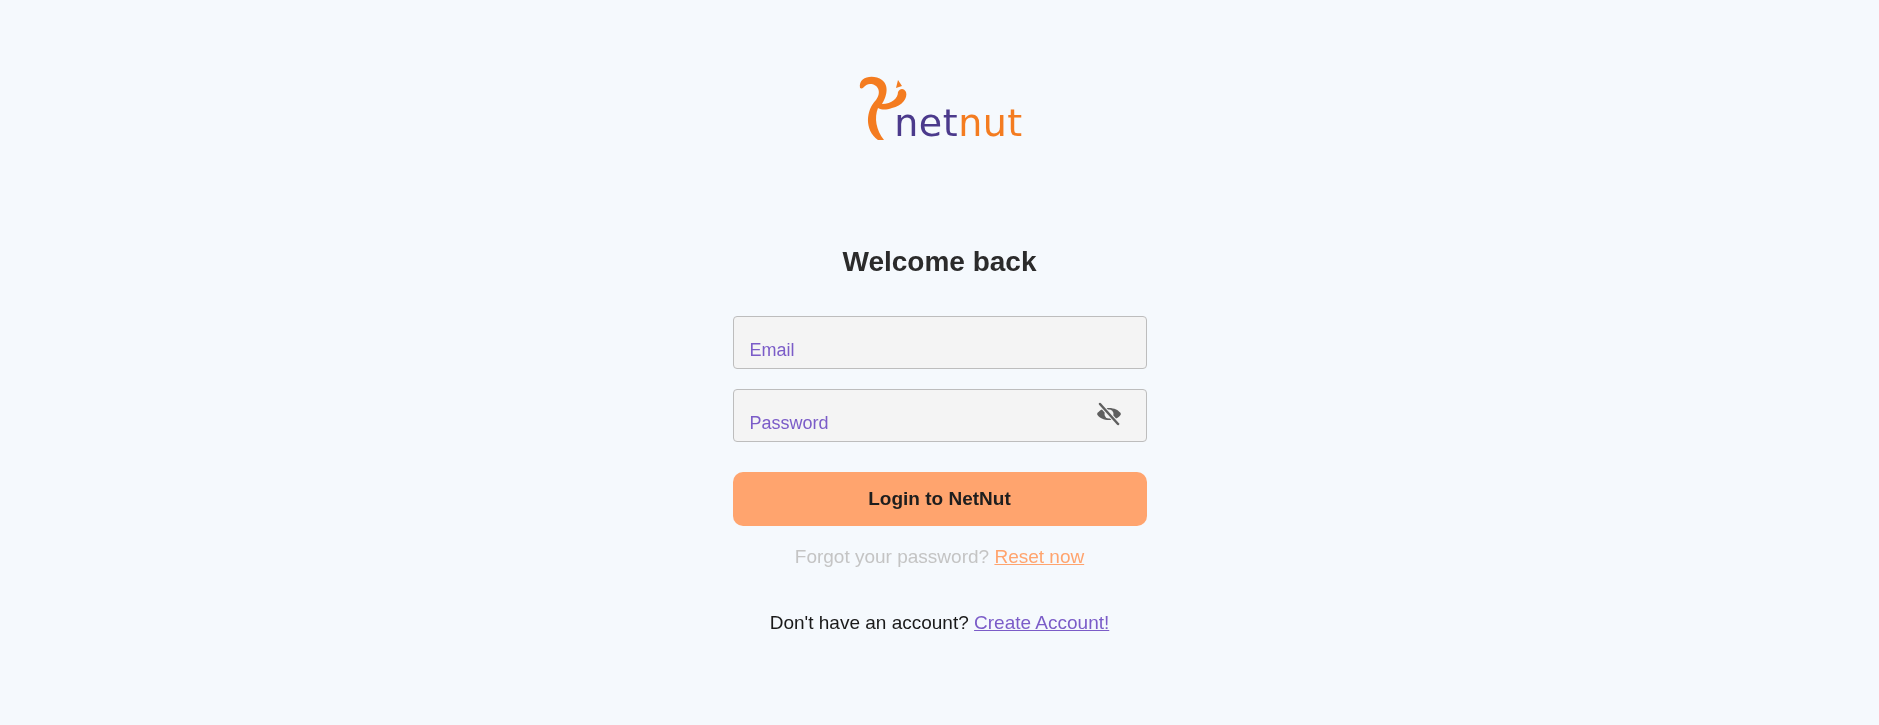  I want to click on password-field: Password, so click(939, 415).